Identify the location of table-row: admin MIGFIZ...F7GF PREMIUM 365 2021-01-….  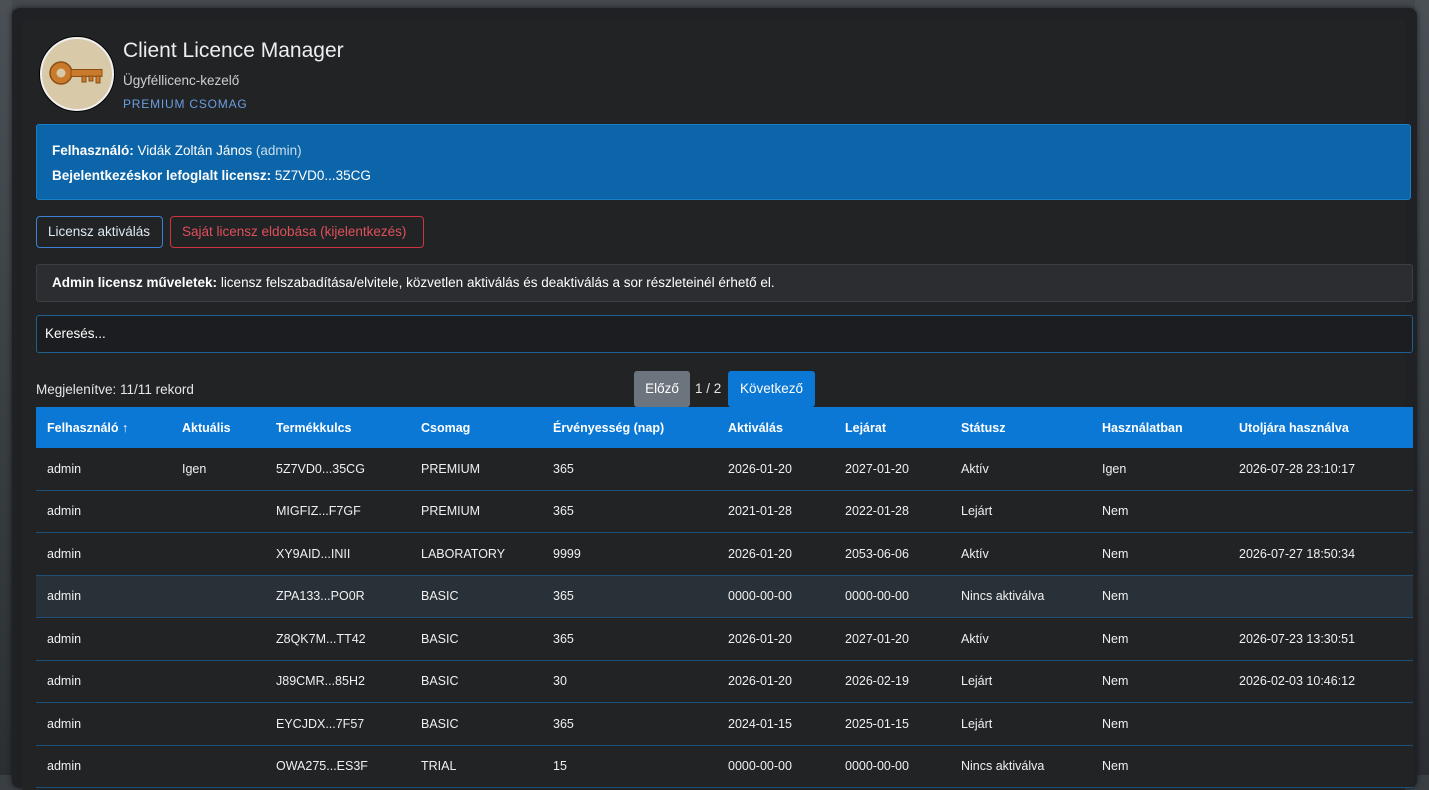
(724, 511).